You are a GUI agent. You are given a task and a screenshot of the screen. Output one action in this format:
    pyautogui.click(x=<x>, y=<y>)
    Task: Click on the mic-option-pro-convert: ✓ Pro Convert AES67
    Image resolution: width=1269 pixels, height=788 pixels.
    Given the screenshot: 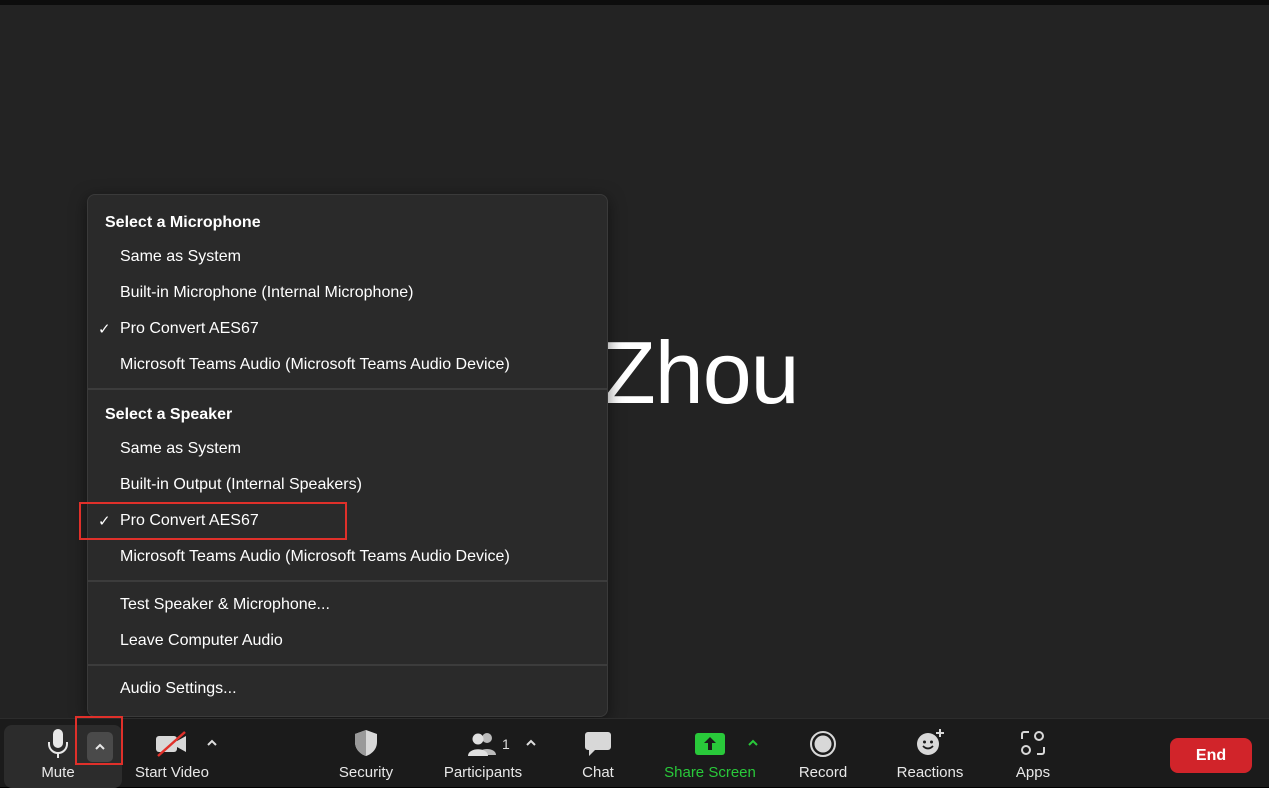 What is the action you would take?
    pyautogui.click(x=347, y=330)
    